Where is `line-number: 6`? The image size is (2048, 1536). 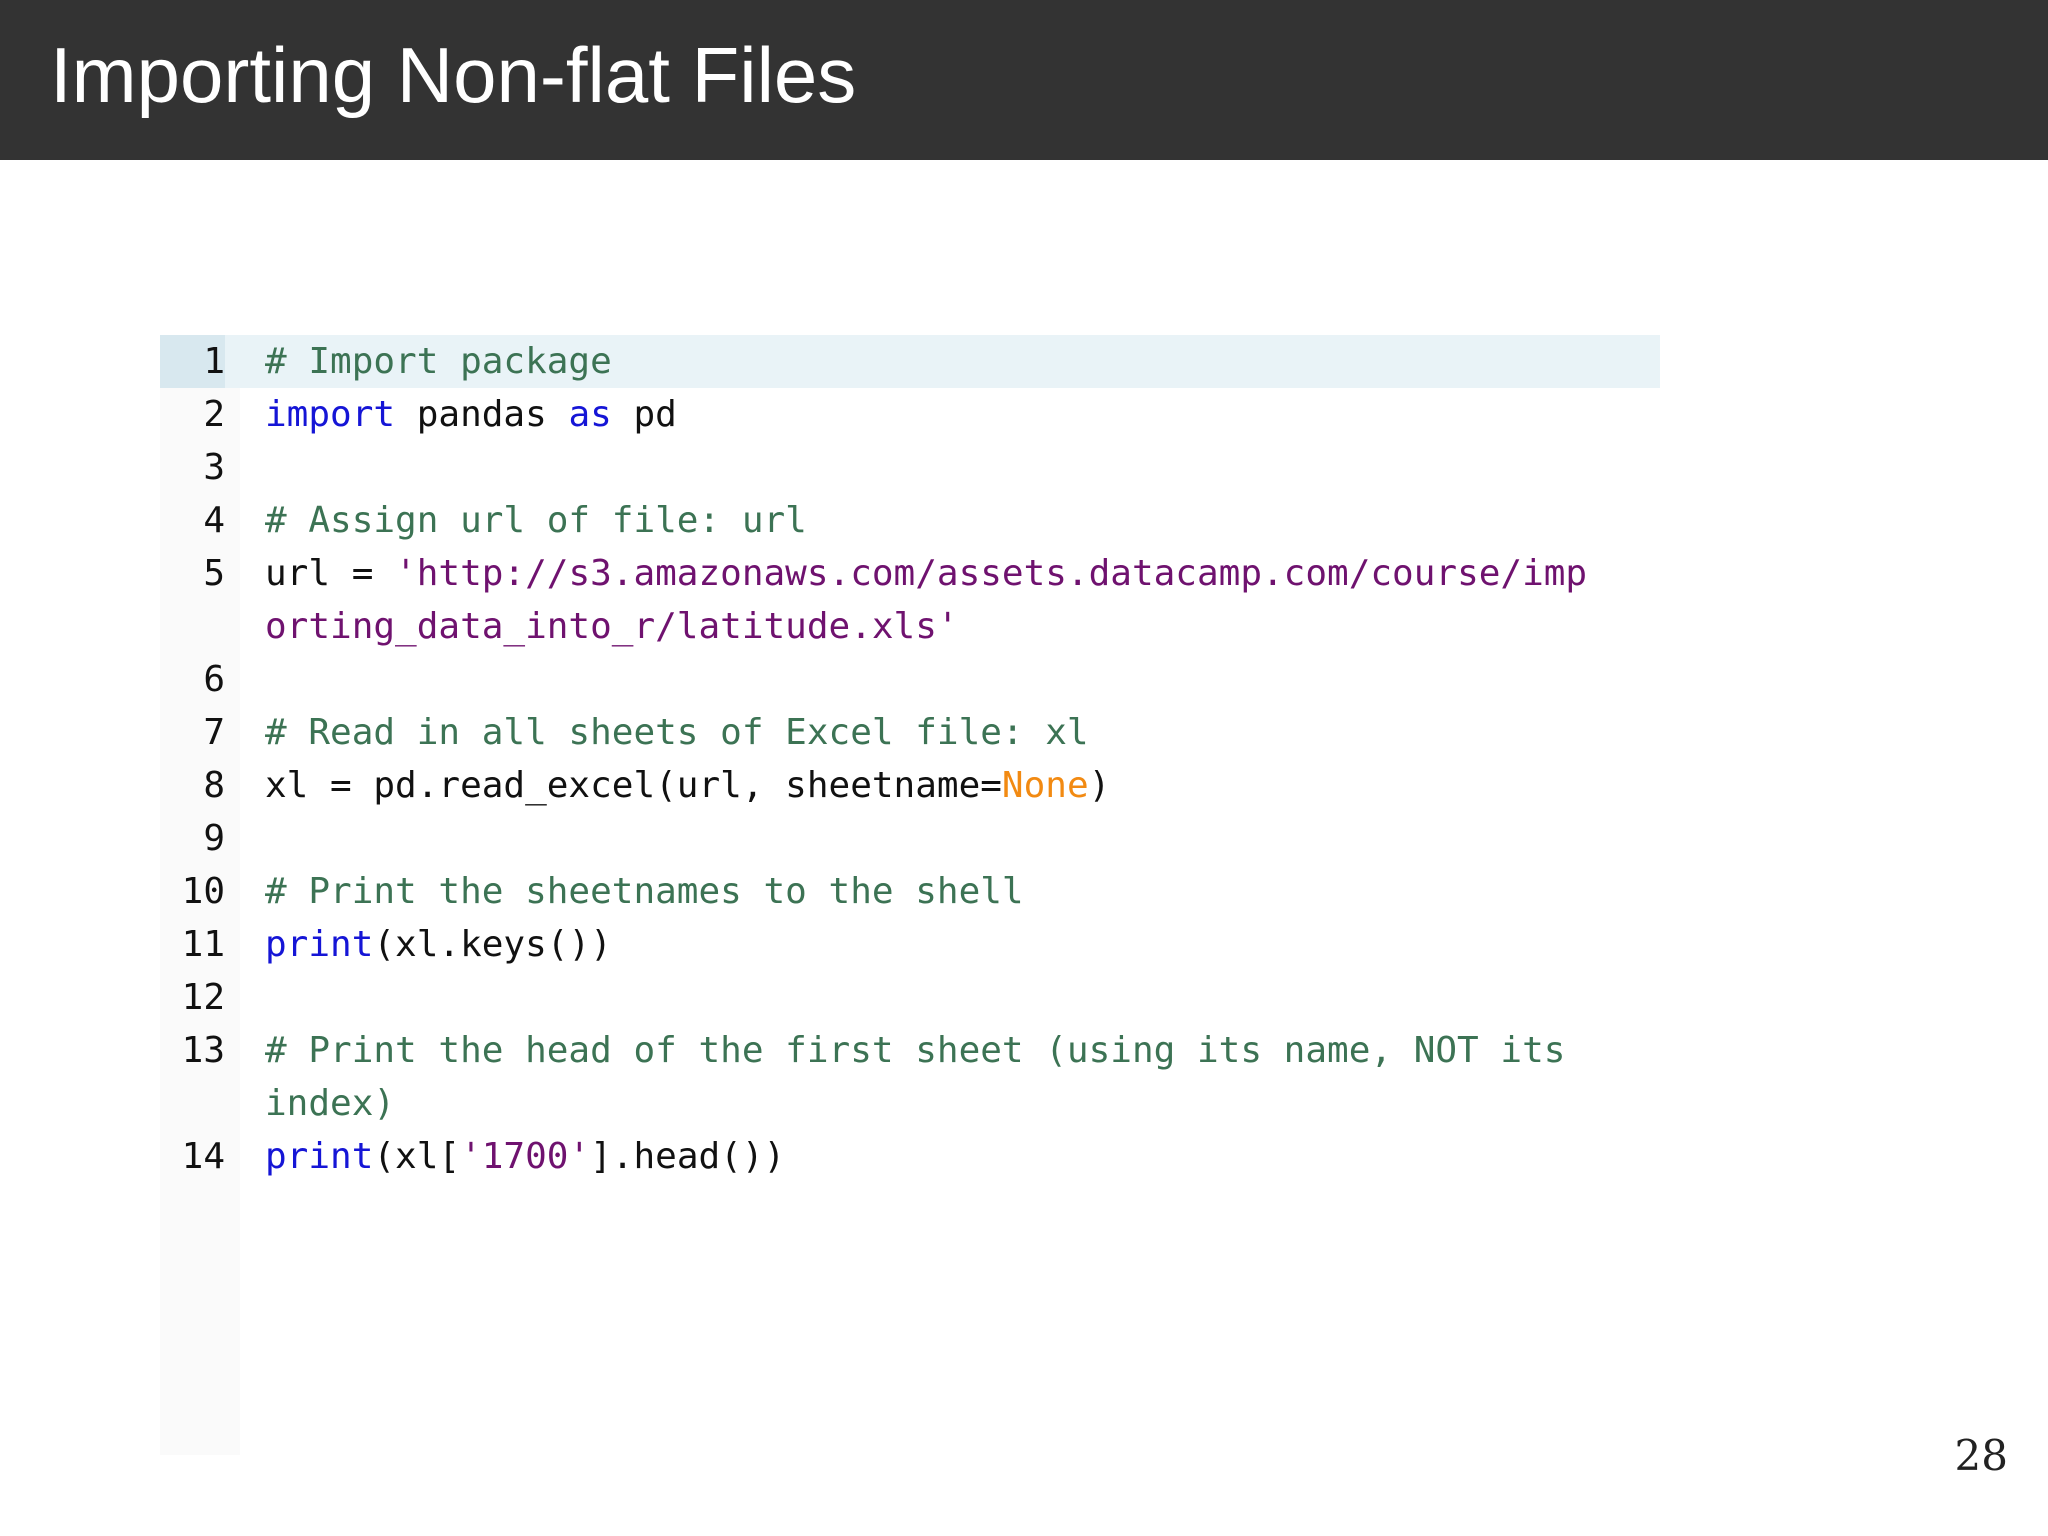
line-number: 6 is located at coordinates (214, 679).